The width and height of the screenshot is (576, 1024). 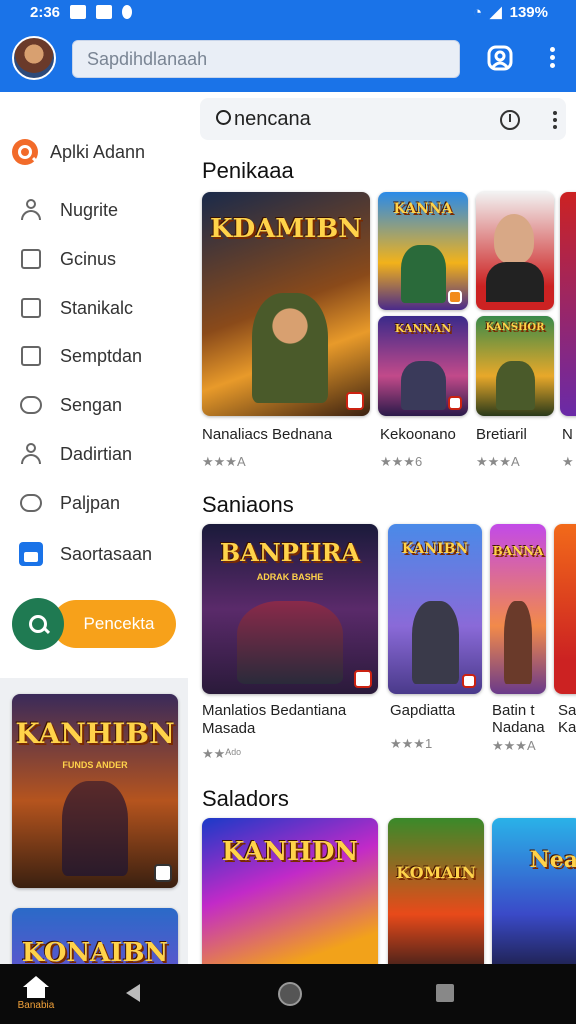 I want to click on status-bar: 2:36 ◔ ◢ 139%, so click(x=288, y=12).